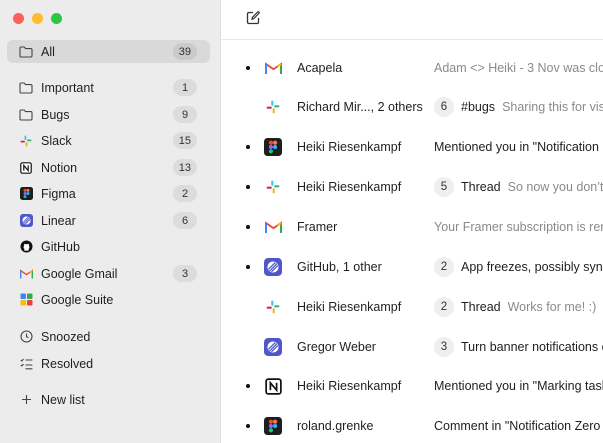  What do you see at coordinates (26, 400) in the screenshot?
I see `plus-icon` at bounding box center [26, 400].